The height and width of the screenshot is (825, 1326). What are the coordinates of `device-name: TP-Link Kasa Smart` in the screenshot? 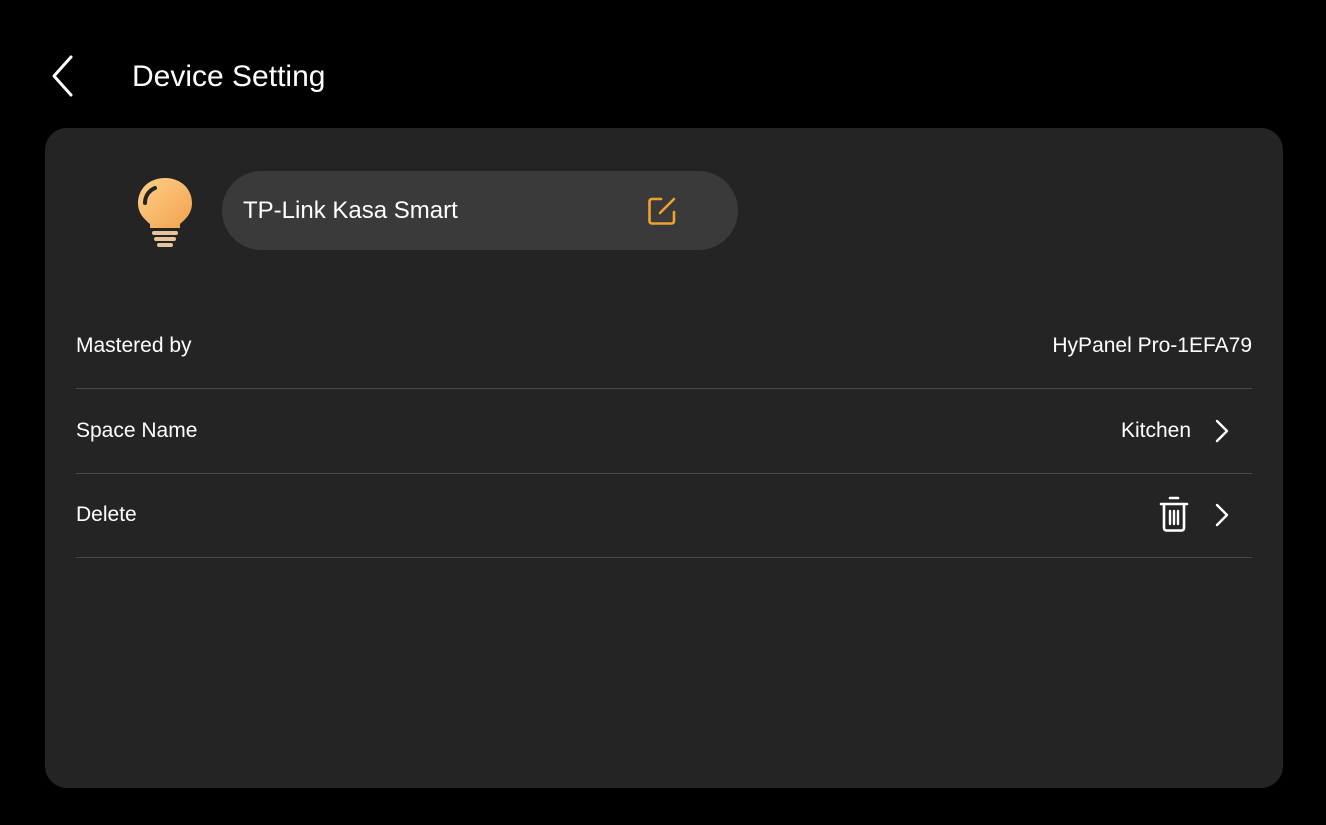 It's located at (350, 210).